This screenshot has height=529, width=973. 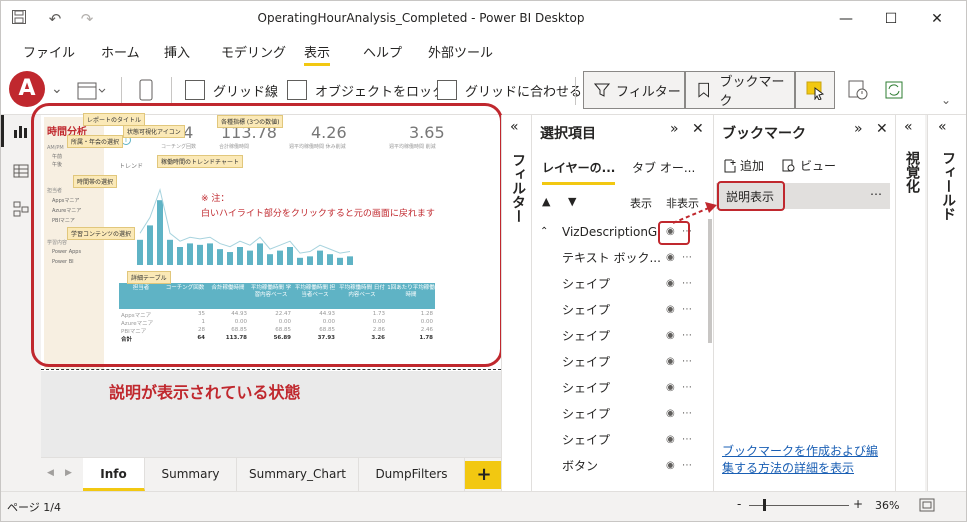 What do you see at coordinates (764, 505) in the screenshot?
I see `zoom-slider-thumb` at bounding box center [764, 505].